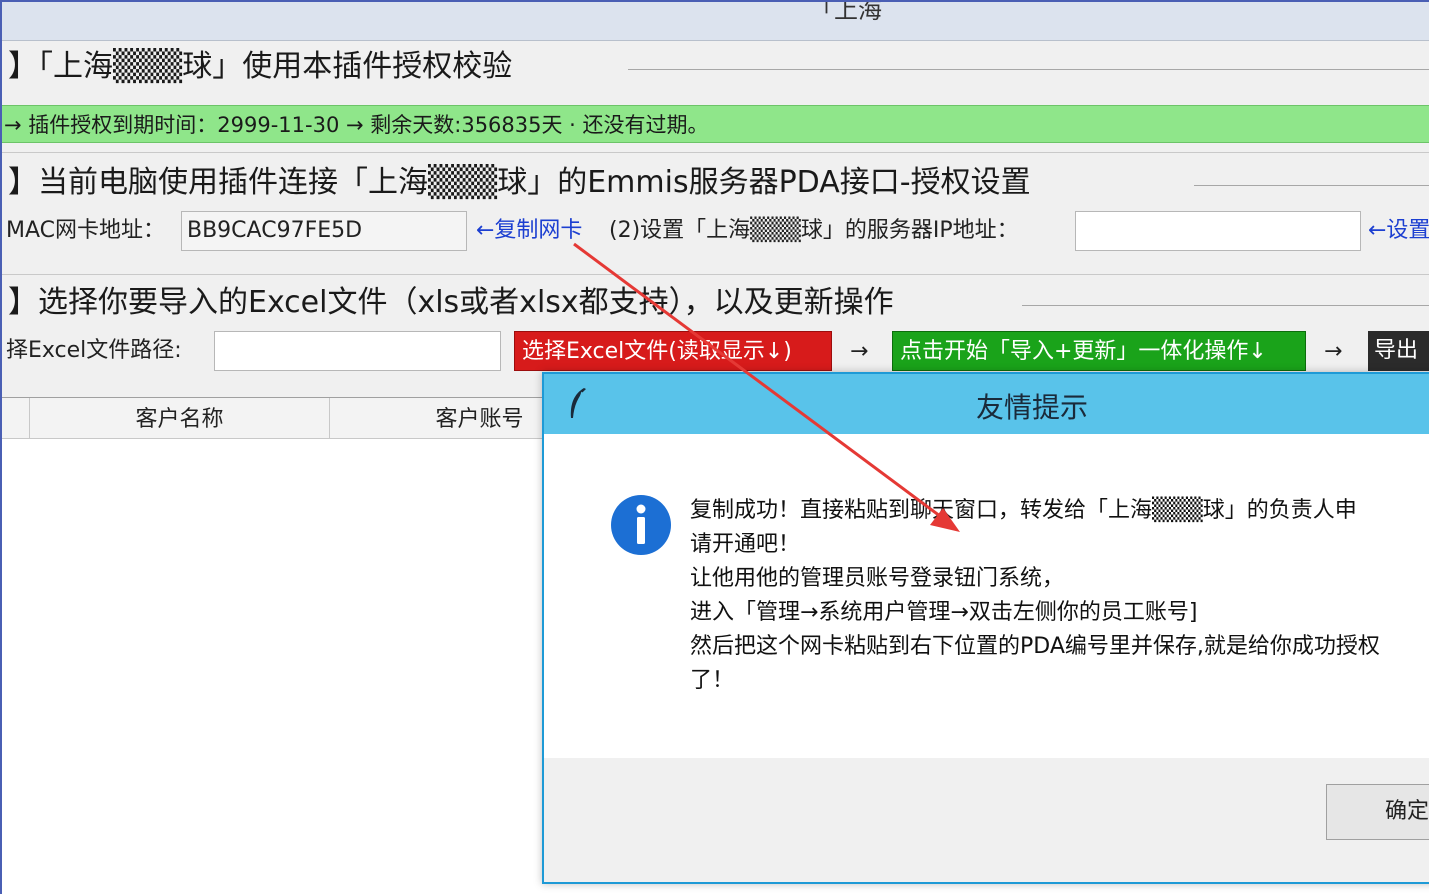 This screenshot has width=1429, height=894. What do you see at coordinates (673, 351) in the screenshot?
I see `select-excel-button: 选择Excel文件(读取显示↓)` at bounding box center [673, 351].